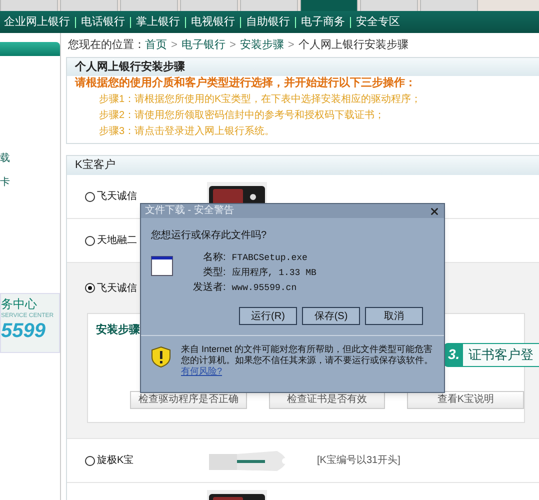  Describe the element at coordinates (209, 288) in the screenshot. I see `field-label: 发送者:` at that location.